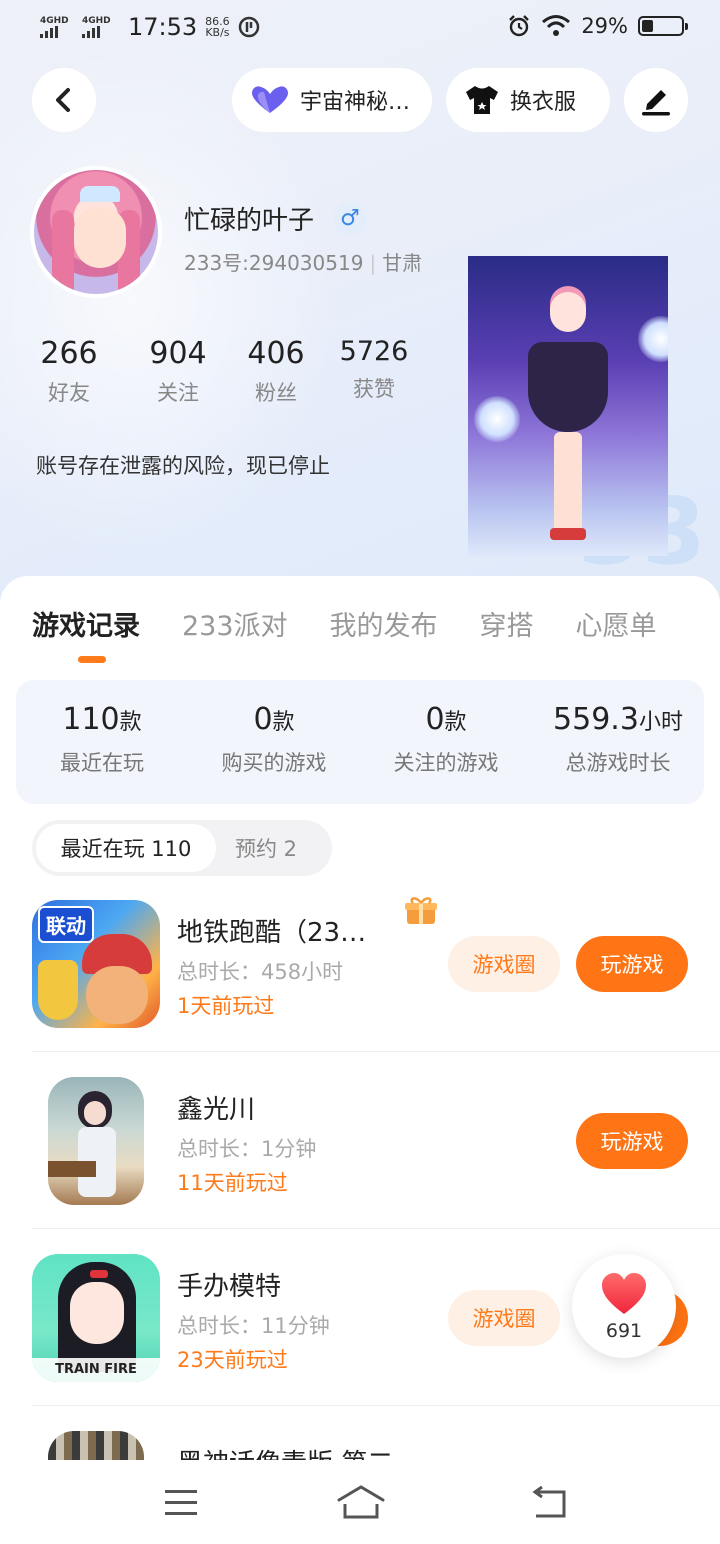 The height and width of the screenshot is (1544, 720). What do you see at coordinates (507, 623) in the screenshot?
I see `tab-outfits: 穿搭` at bounding box center [507, 623].